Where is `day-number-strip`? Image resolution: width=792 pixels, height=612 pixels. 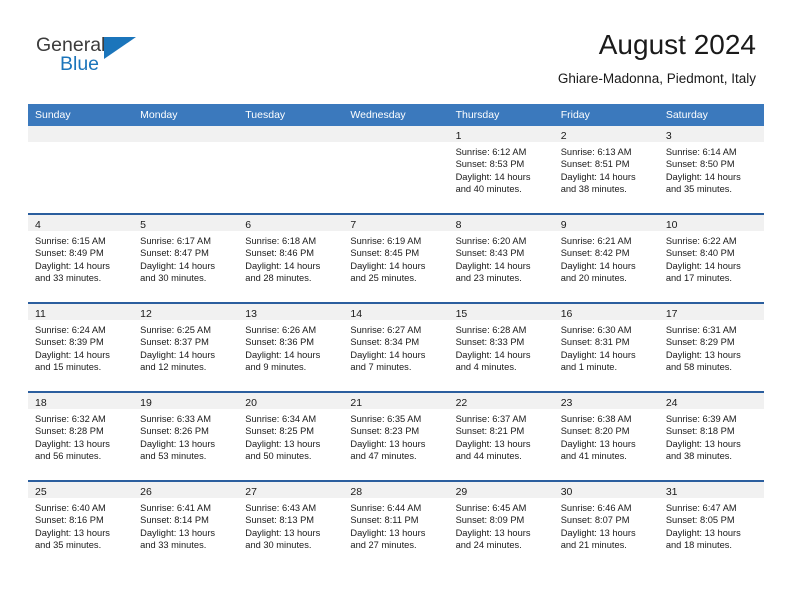 day-number-strip is located at coordinates (186, 134).